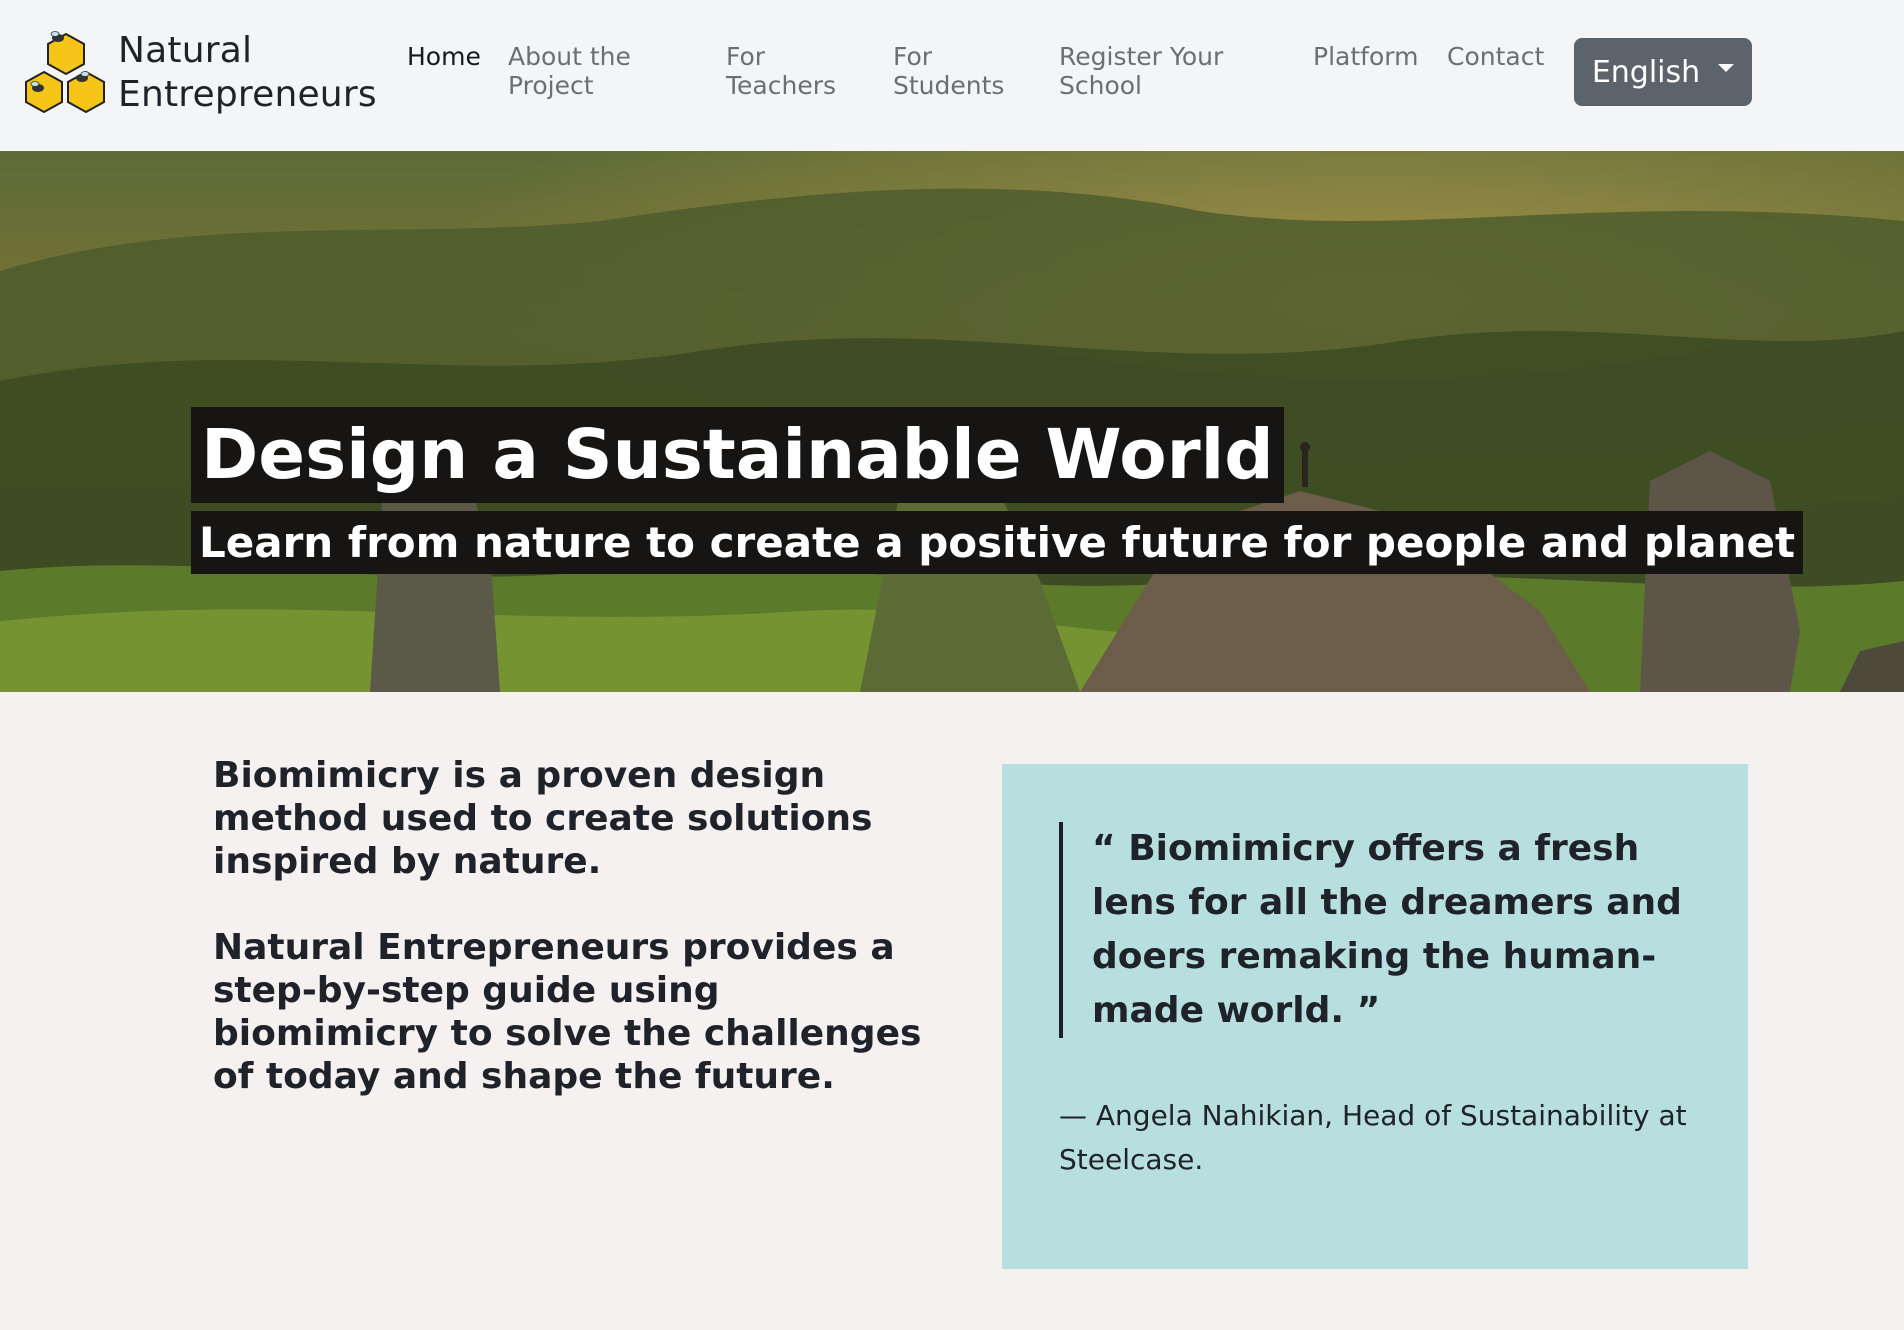 This screenshot has height=1330, width=1904. I want to click on nav-home: Home, so click(444, 56).